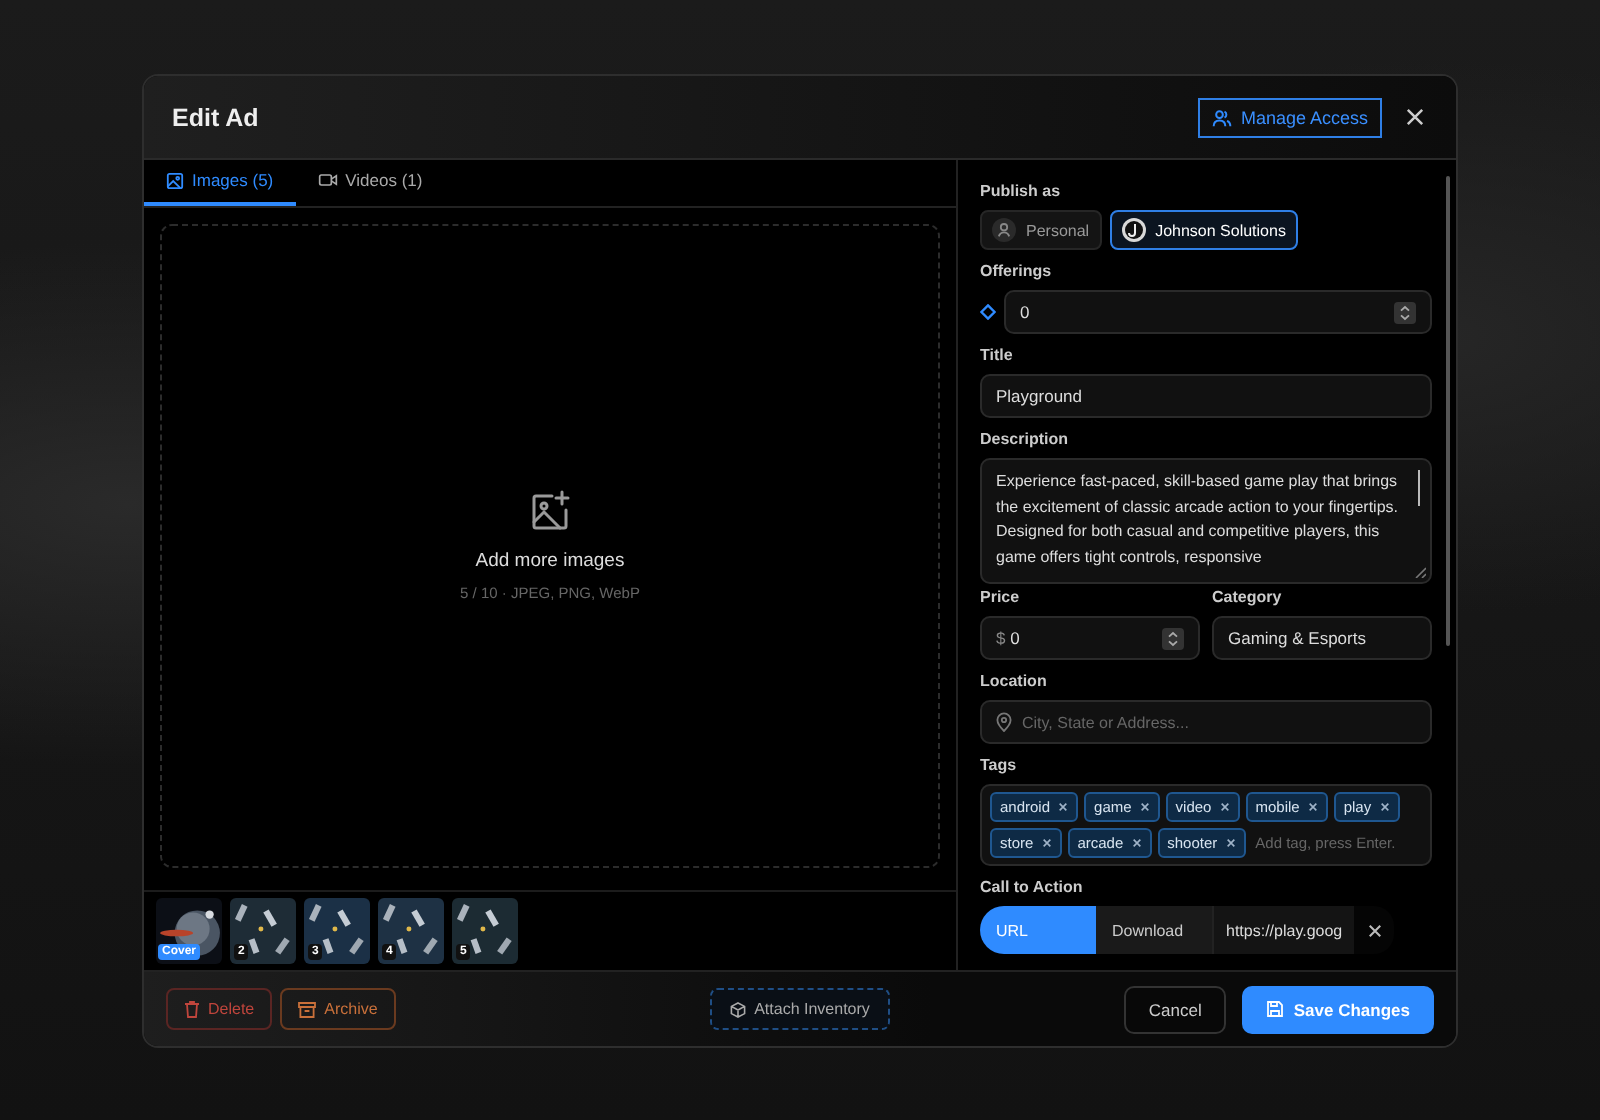 The width and height of the screenshot is (1600, 1120). I want to click on field-label: Tags, so click(999, 765).